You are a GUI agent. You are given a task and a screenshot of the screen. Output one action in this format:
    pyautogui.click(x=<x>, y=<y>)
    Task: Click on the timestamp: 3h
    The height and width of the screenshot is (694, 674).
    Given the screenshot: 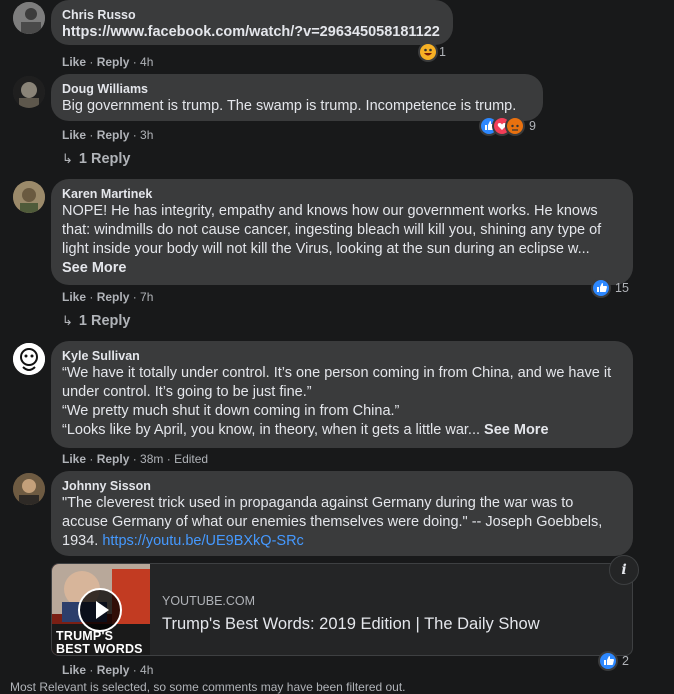 What is the action you would take?
    pyautogui.click(x=146, y=135)
    